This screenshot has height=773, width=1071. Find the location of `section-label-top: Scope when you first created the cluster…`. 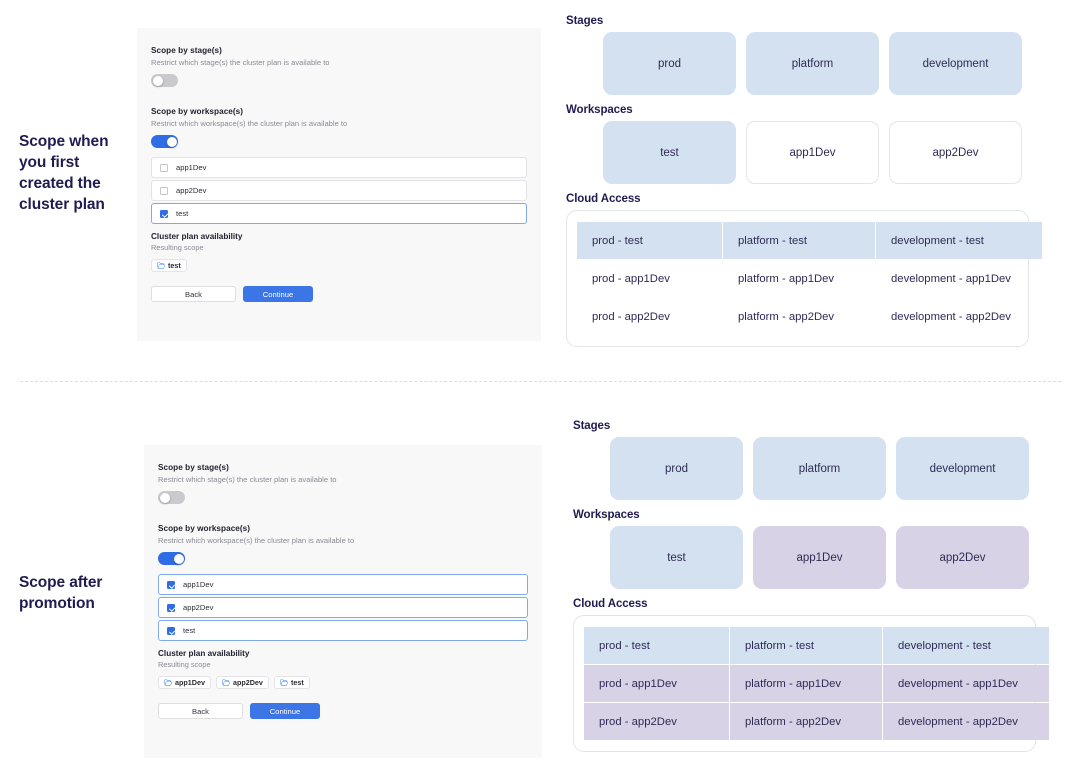

section-label-top: Scope when you first created the cluster… is located at coordinates (64, 173).